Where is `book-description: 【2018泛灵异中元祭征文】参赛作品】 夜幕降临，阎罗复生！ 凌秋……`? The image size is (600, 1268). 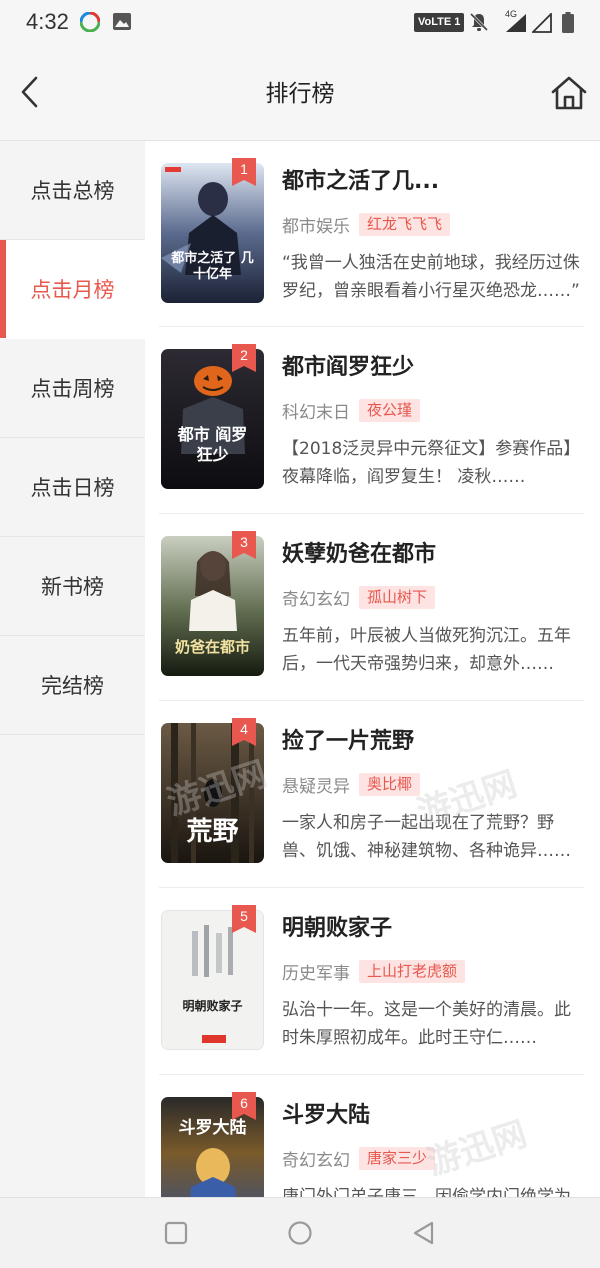
book-description: 【2018泛灵异中元祭征文】参赛作品】 夜幕降临，阎罗复生！ 凌秋…… is located at coordinates (431, 463).